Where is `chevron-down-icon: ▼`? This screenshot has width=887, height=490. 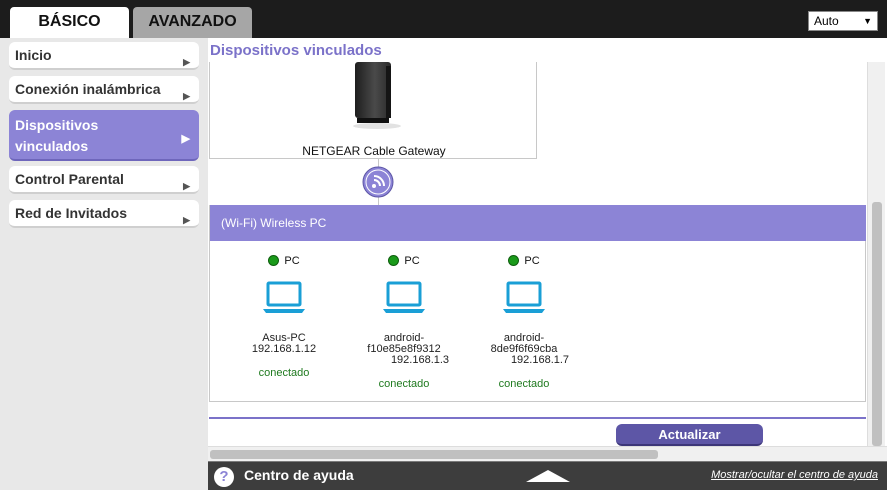 chevron-down-icon: ▼ is located at coordinates (867, 21).